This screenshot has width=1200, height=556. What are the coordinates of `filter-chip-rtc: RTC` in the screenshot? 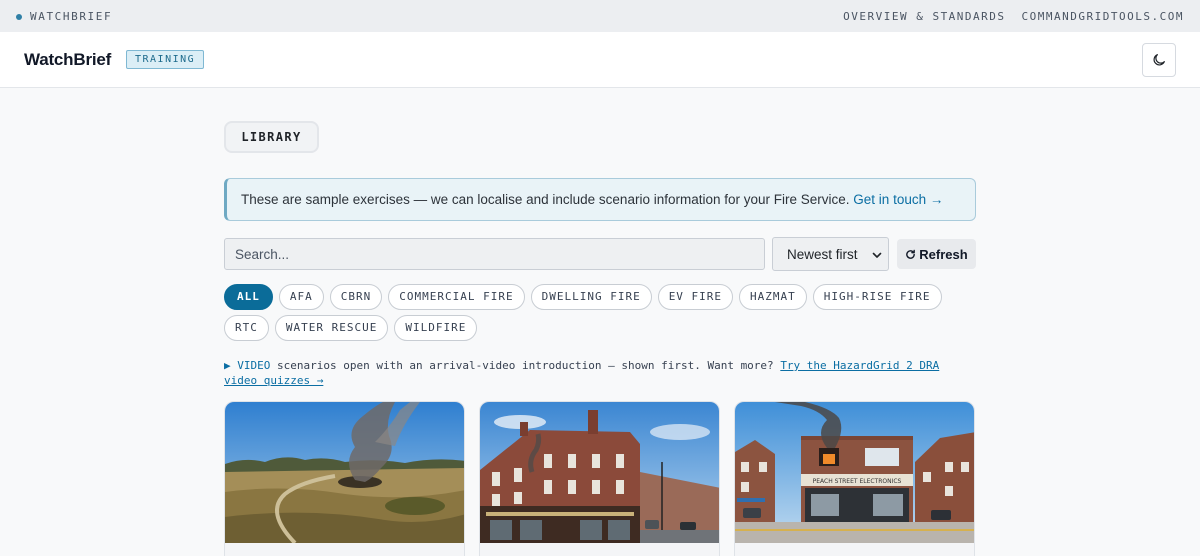 It's located at (246, 328).